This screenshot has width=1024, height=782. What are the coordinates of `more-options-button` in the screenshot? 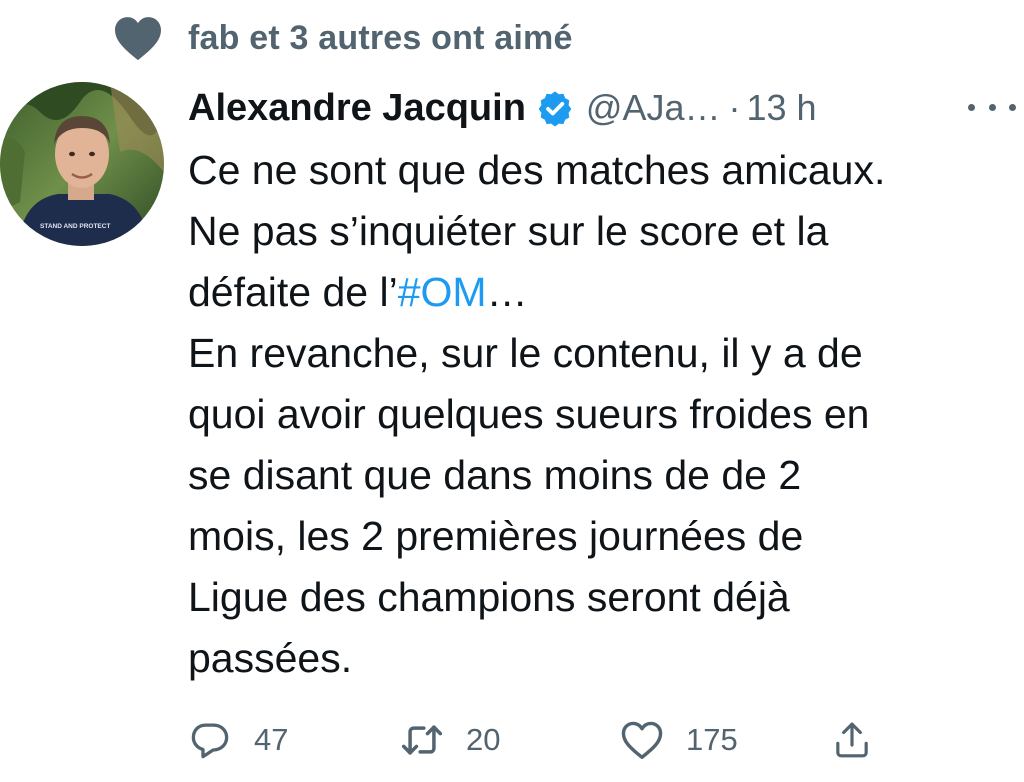 It's located at (992, 107).